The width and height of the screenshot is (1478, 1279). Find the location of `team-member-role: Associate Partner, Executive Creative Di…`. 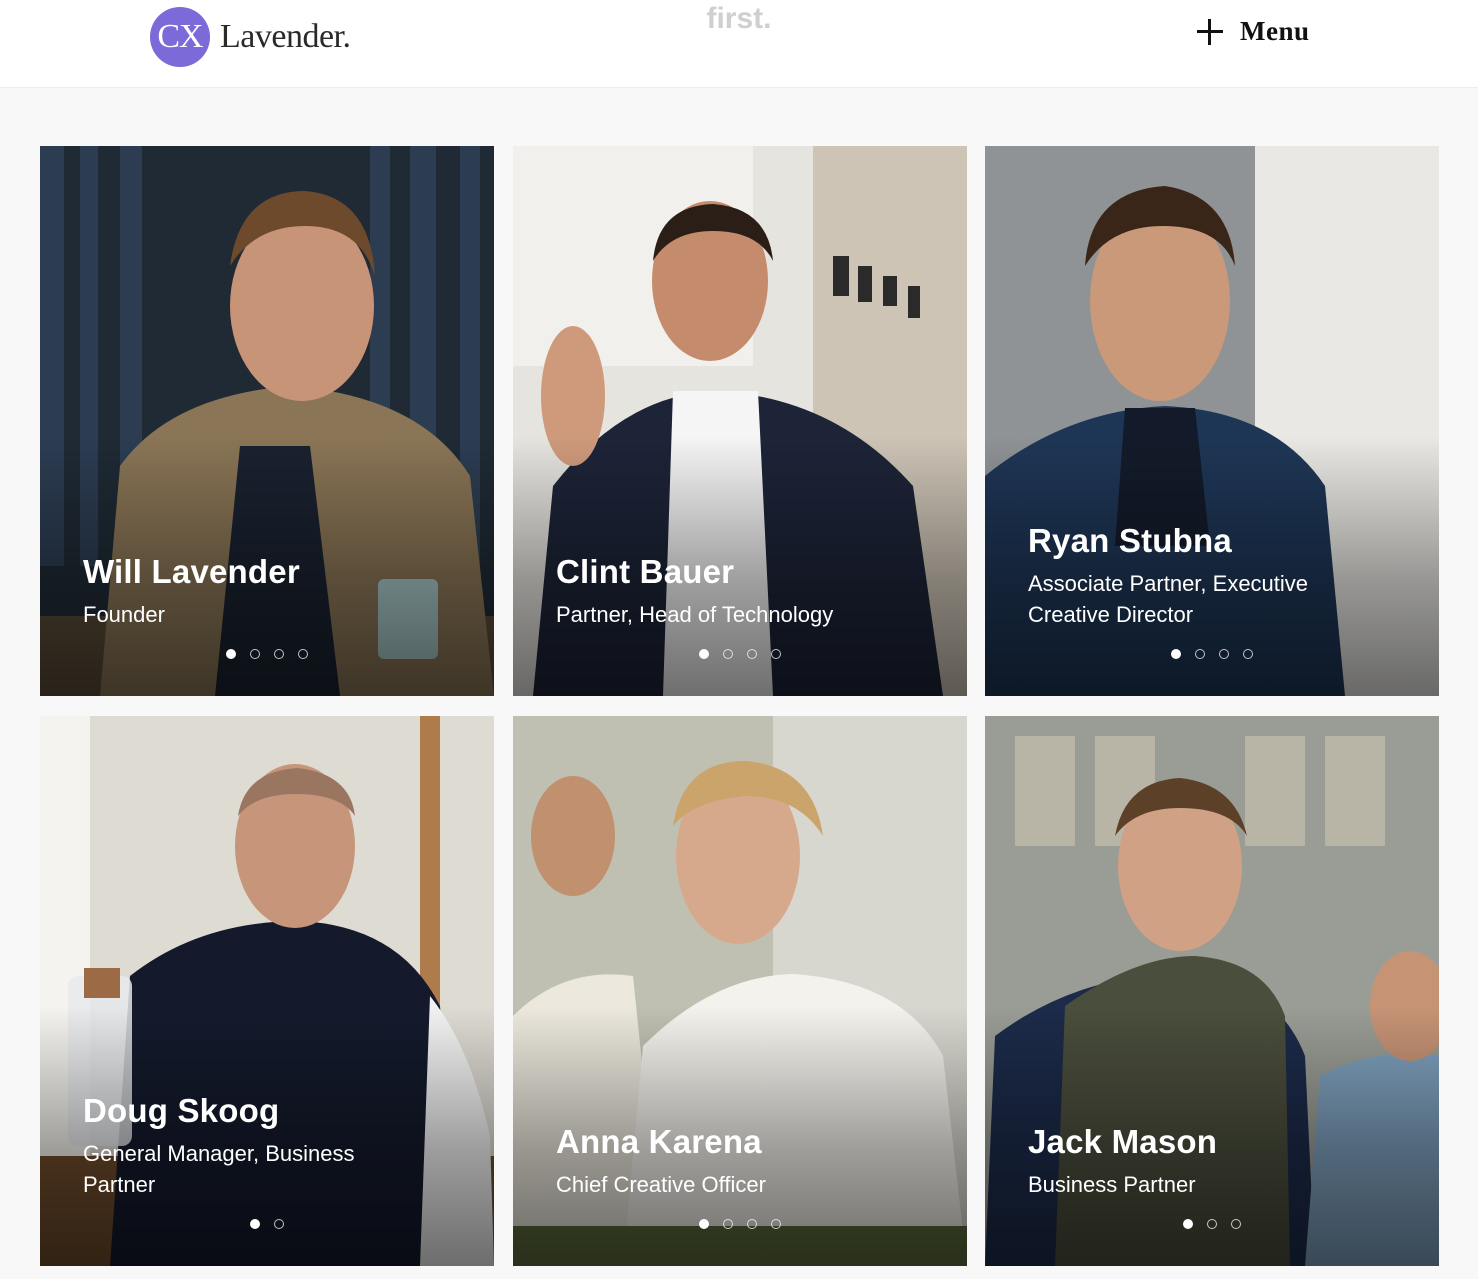

team-member-role: Associate Partner, Executive Creative Di… is located at coordinates (1168, 599).